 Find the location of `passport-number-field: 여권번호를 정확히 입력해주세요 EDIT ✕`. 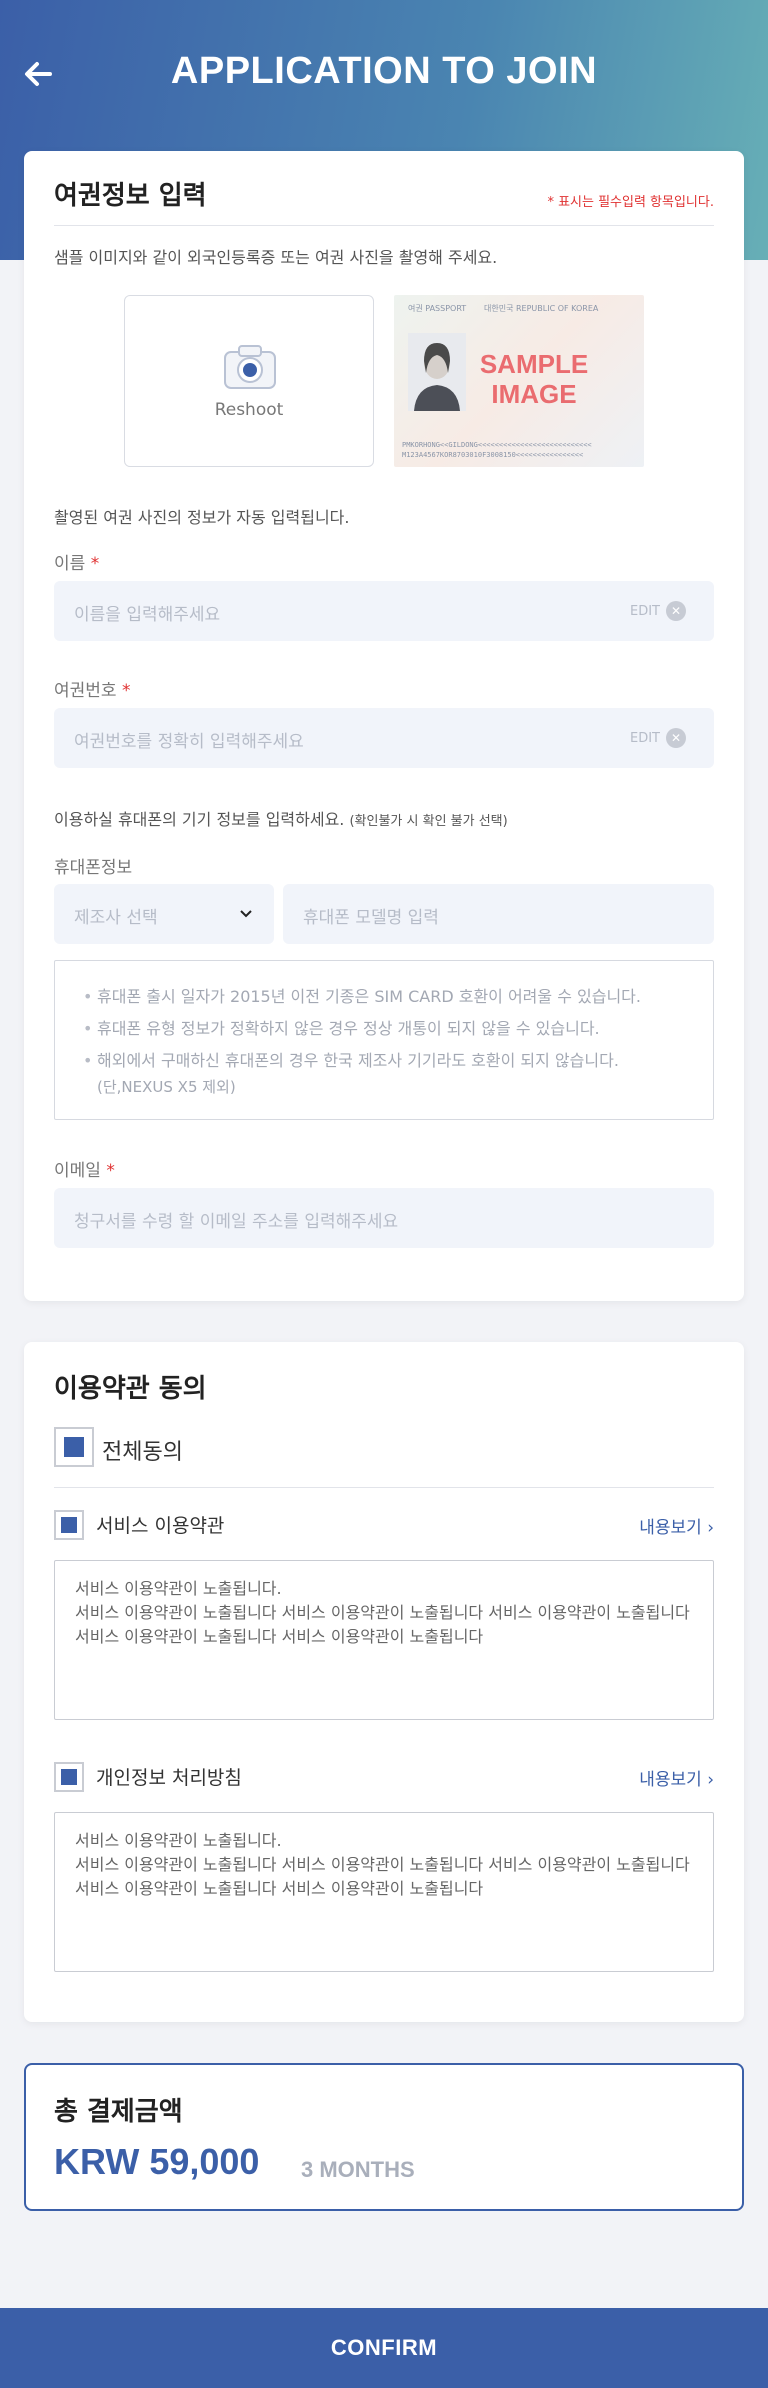

passport-number-field: 여권번호를 정확히 입력해주세요 EDIT ✕ is located at coordinates (384, 738).